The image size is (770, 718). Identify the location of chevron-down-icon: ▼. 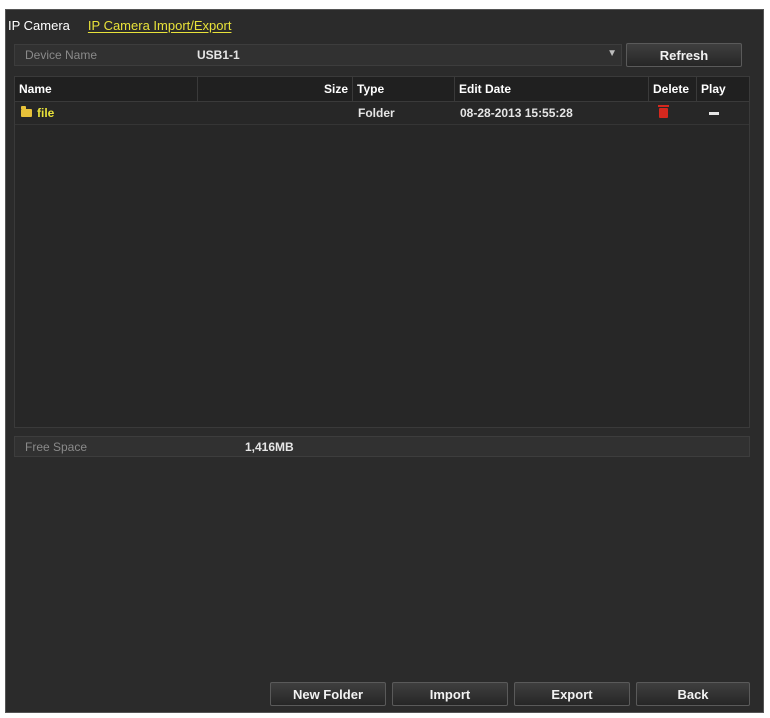
(612, 53).